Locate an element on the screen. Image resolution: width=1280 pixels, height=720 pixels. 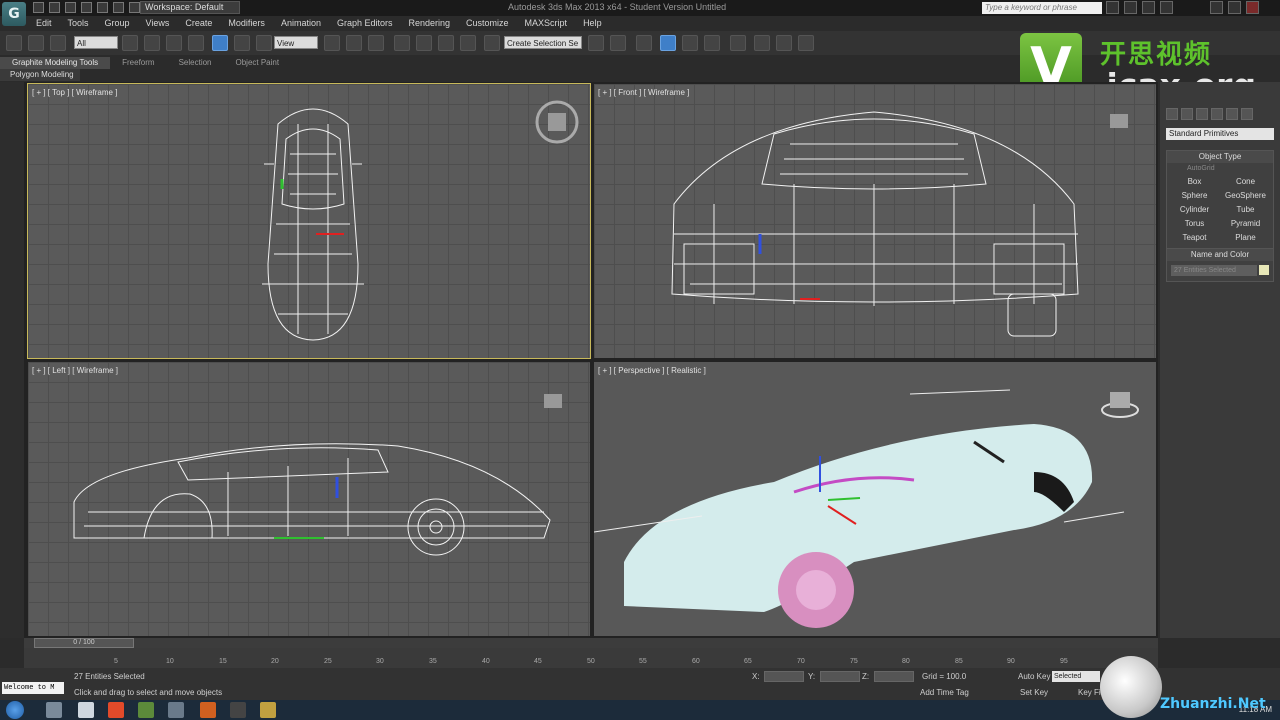
menu-tools: Tools is located at coordinates (78, 23).